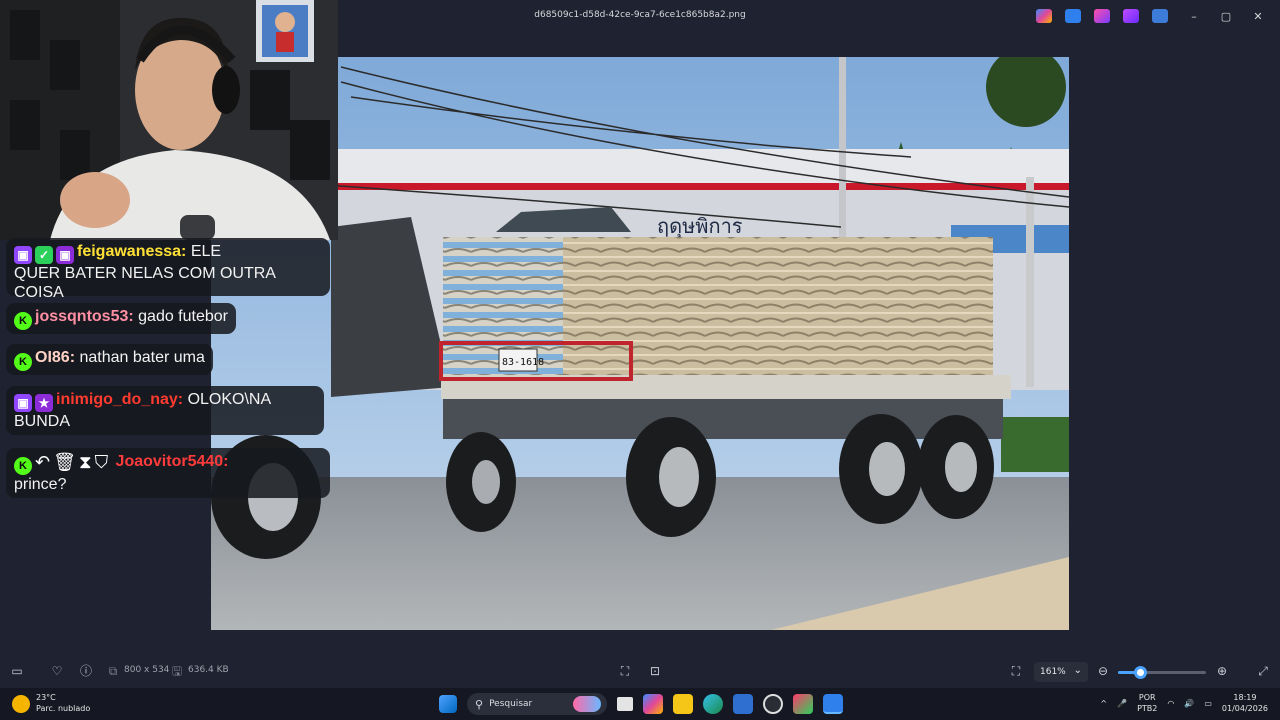  What do you see at coordinates (1044, 16) in the screenshot?
I see `copilot-icon` at bounding box center [1044, 16].